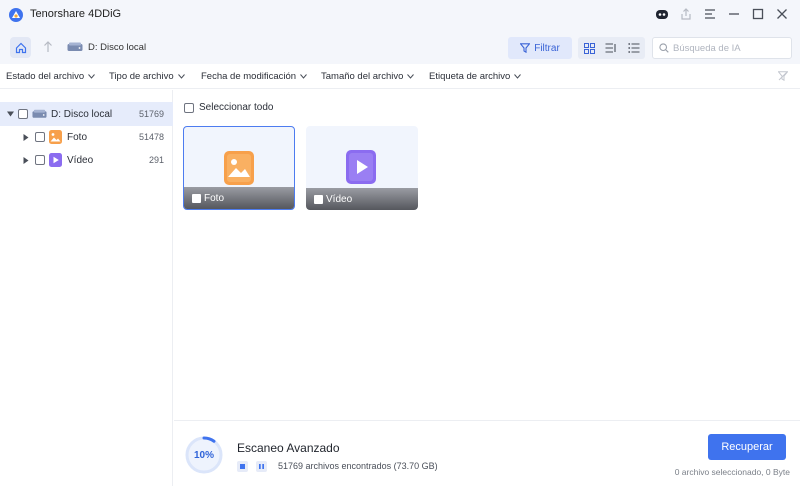  What do you see at coordinates (686, 14) in the screenshot?
I see `share-icon` at bounding box center [686, 14].